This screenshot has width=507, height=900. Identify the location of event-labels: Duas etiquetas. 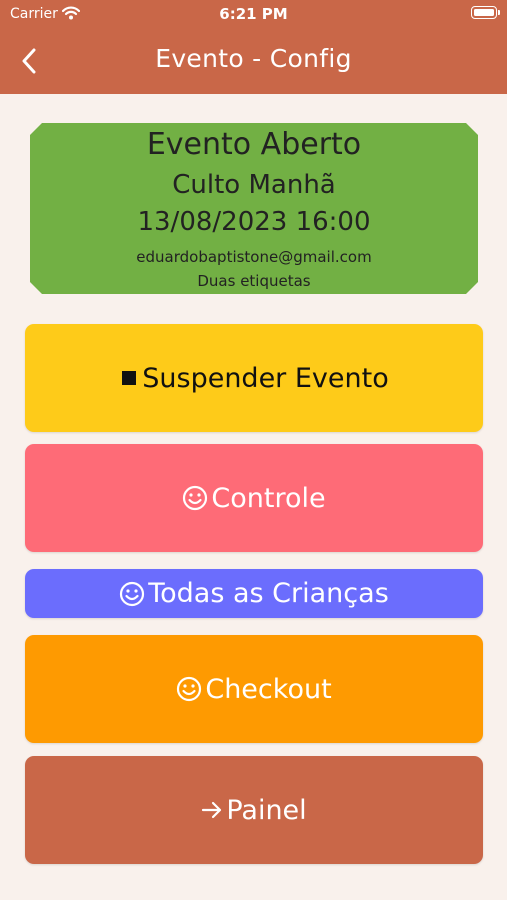
(254, 281).